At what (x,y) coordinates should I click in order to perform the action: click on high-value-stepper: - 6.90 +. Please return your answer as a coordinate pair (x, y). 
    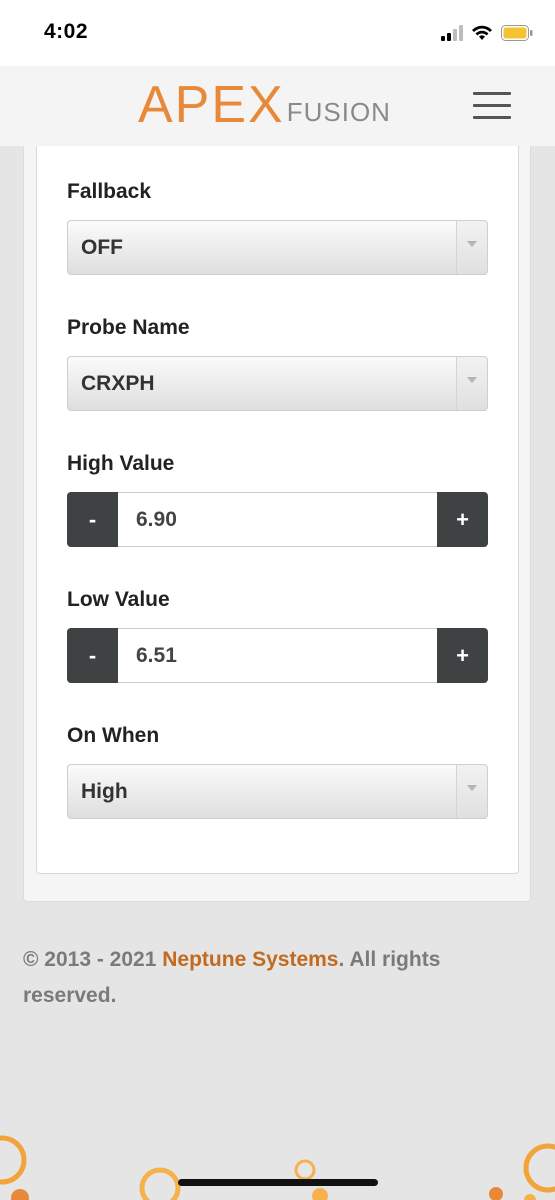
    Looking at the image, I should click on (277, 519).